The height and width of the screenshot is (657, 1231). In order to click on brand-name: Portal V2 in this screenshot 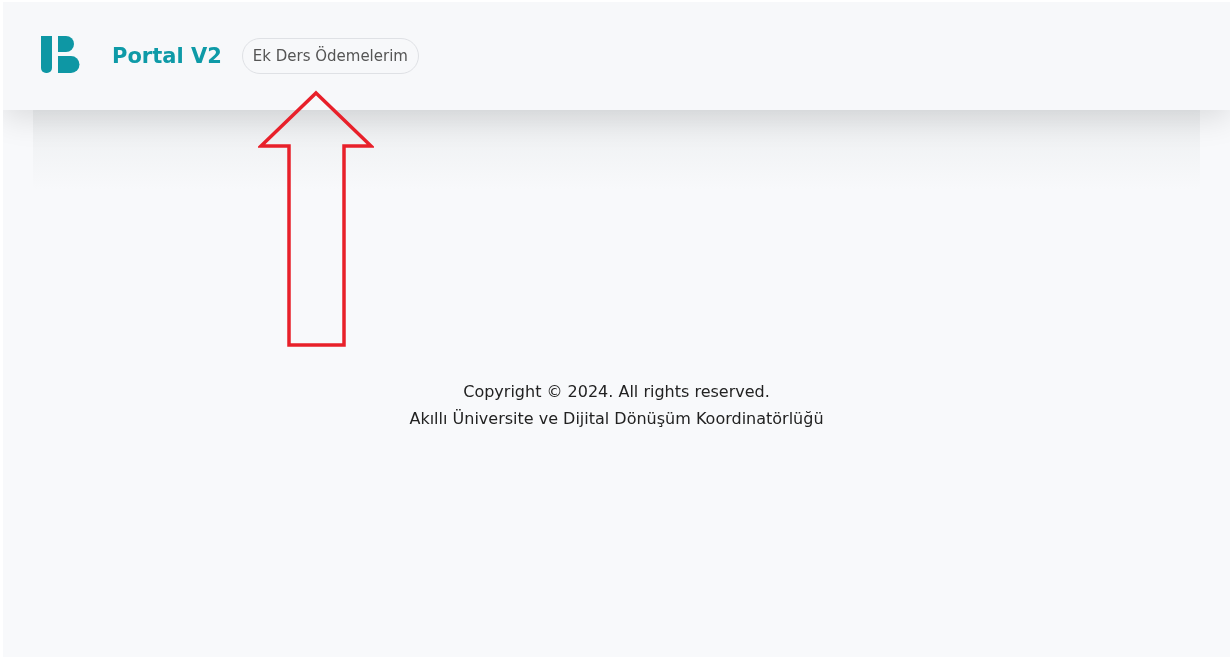, I will do `click(167, 56)`.